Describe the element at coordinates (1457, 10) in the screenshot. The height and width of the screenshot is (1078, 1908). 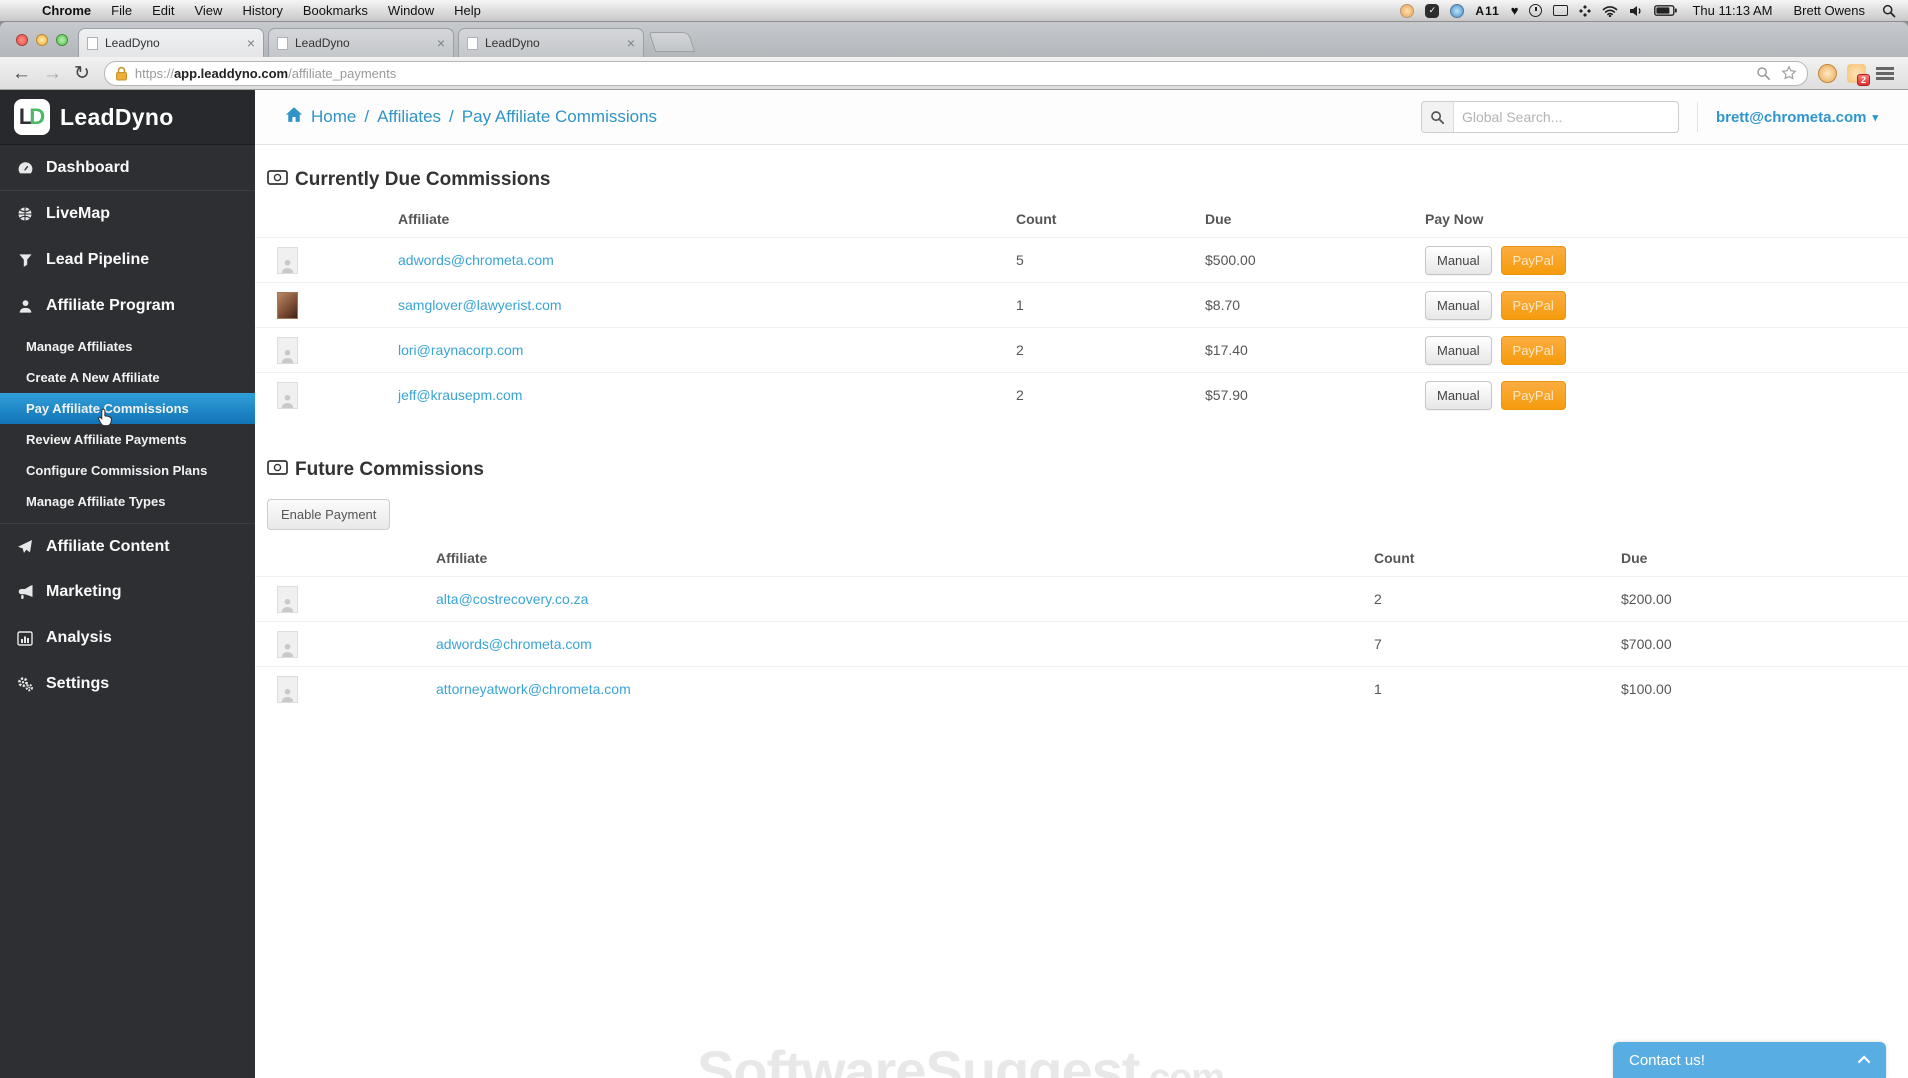
I see `sync-app-icon` at that location.